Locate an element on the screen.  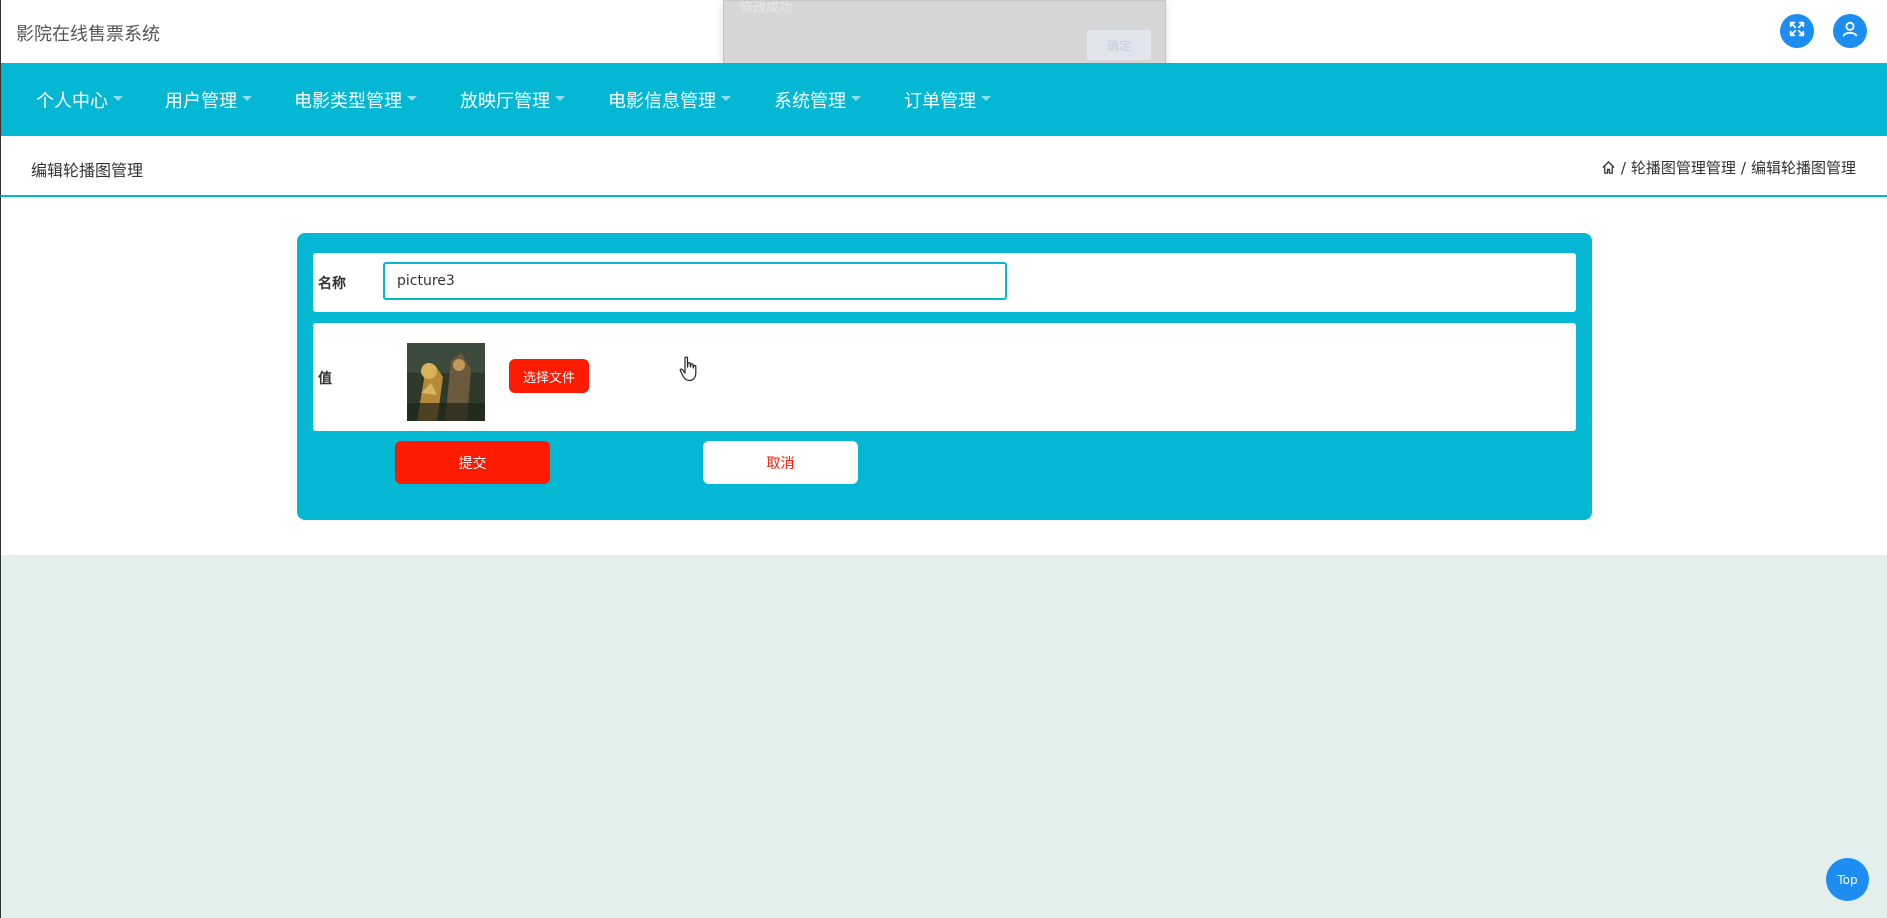
name-input is located at coordinates (695, 281).